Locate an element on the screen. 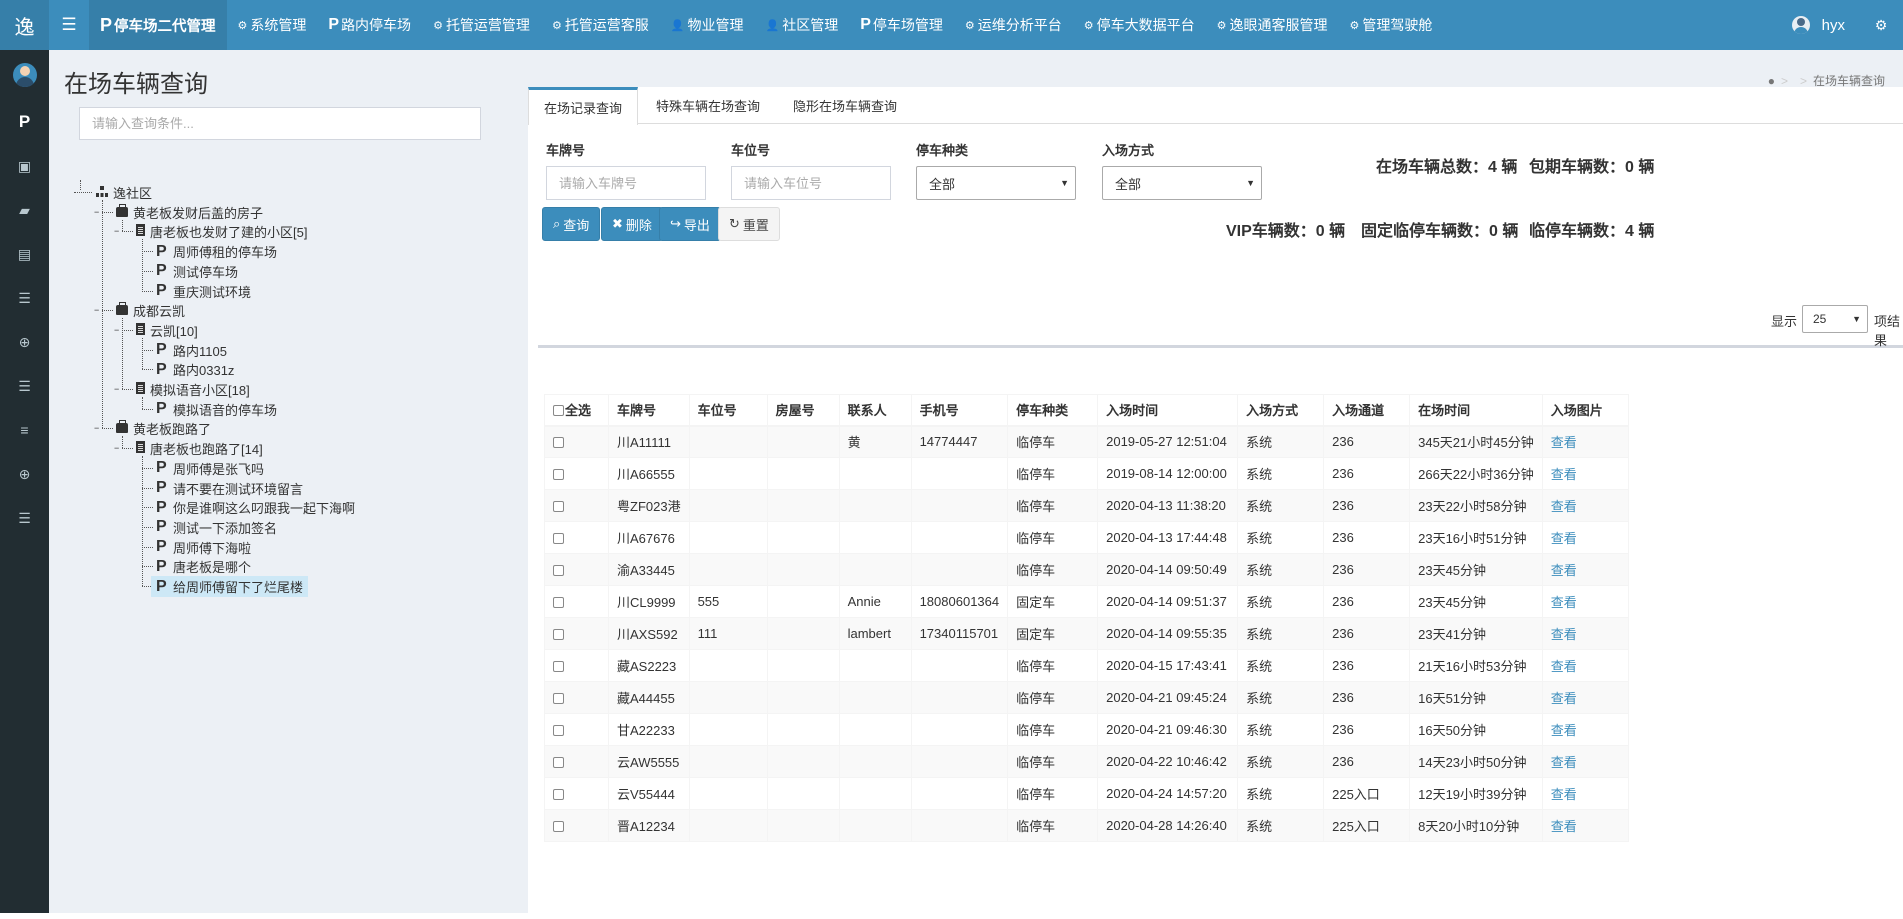  sidebar-car-icon: ▰ is located at coordinates (24, 210).